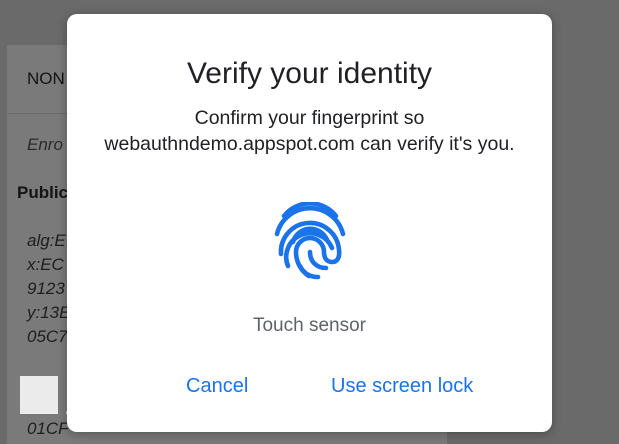  I want to click on background-line: 01CF, so click(48, 428).